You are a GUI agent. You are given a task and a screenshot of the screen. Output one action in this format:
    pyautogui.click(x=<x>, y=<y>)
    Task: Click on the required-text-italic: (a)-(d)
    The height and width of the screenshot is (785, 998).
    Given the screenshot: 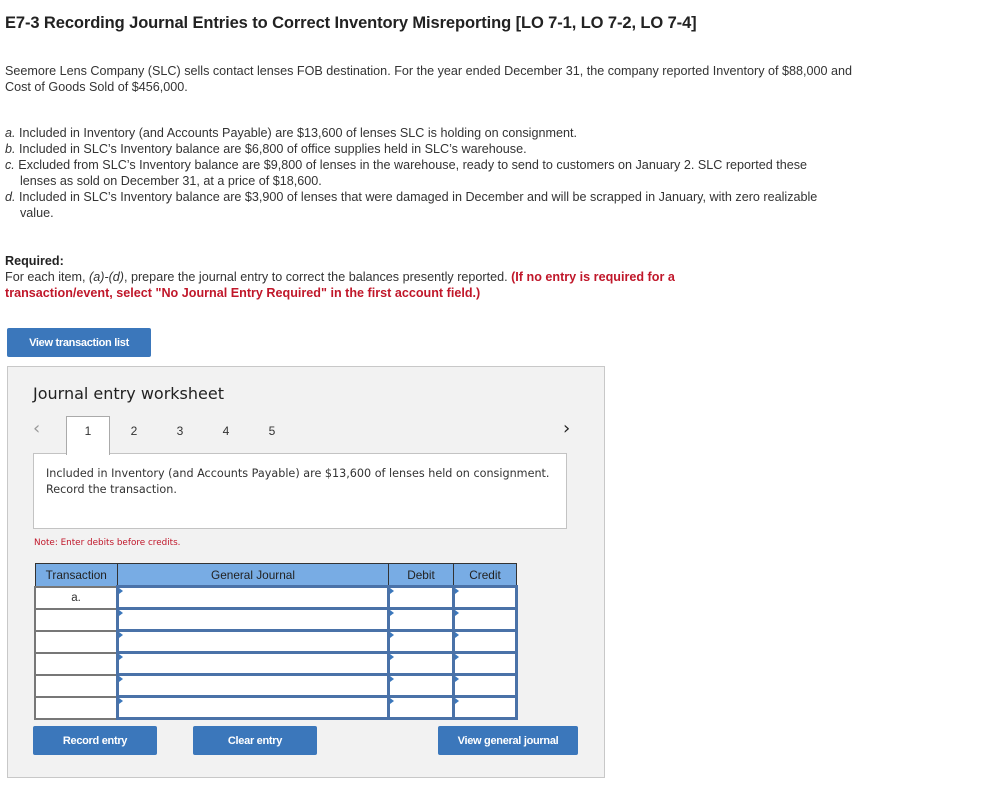 What is the action you would take?
    pyautogui.click(x=106, y=277)
    